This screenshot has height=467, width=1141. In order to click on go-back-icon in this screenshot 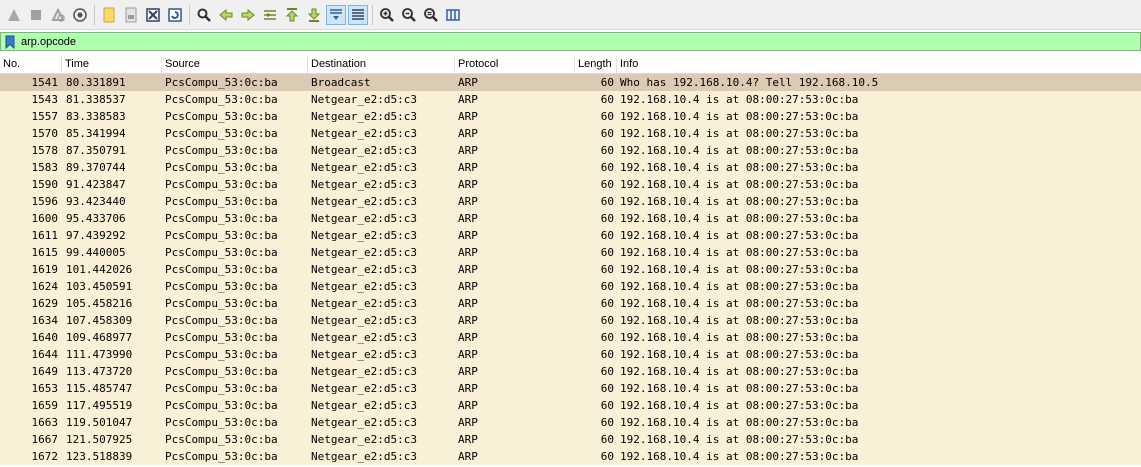, I will do `click(226, 15)`.